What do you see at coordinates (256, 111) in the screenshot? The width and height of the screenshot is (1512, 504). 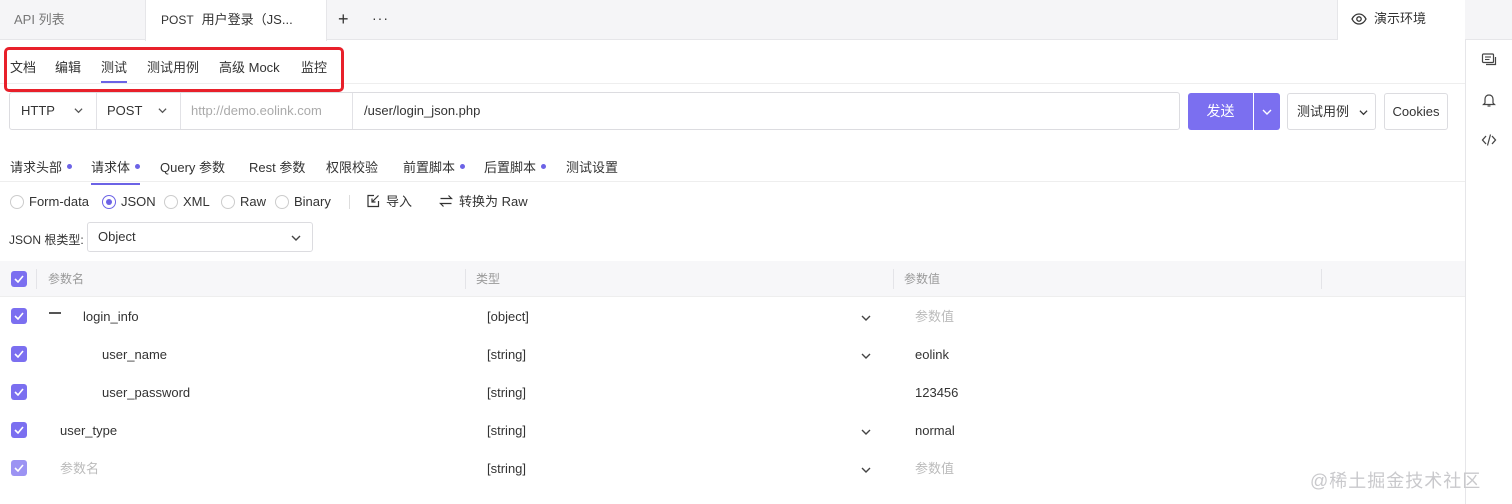 I see `host-input: http://demo.eolink.com` at bounding box center [256, 111].